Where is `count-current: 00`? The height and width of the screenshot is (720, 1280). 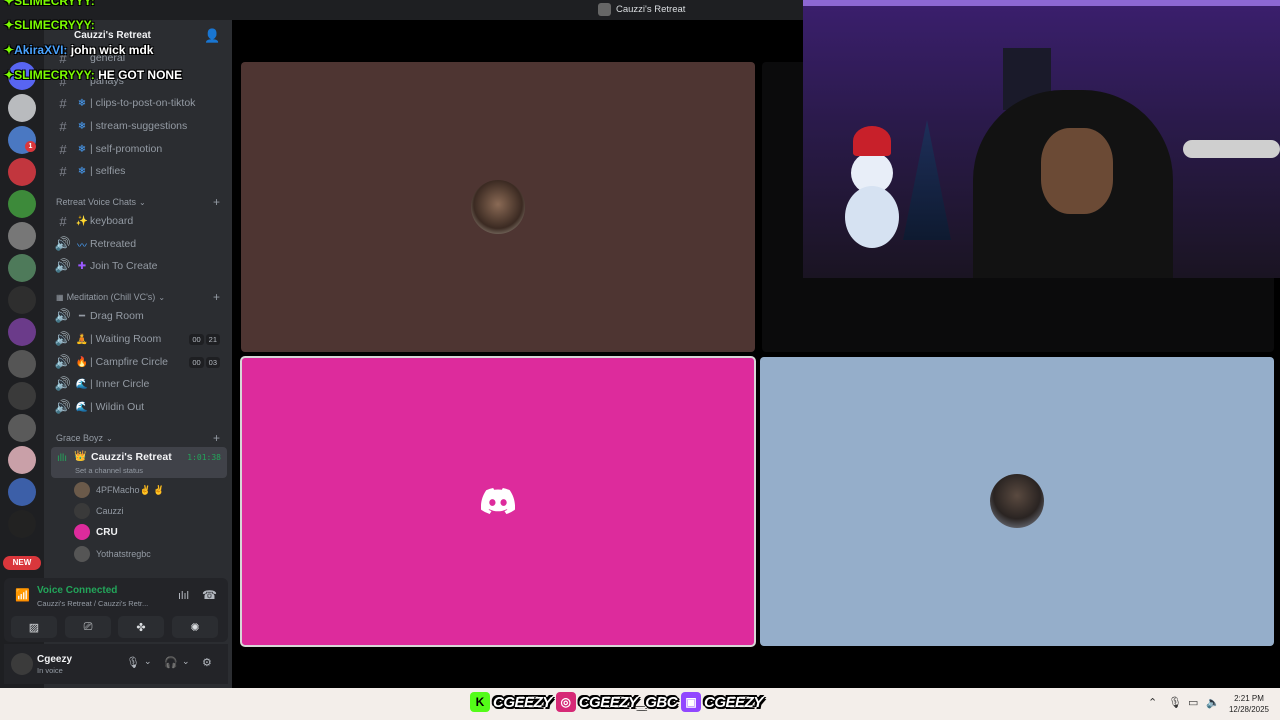
count-current: 00 is located at coordinates (196, 362).